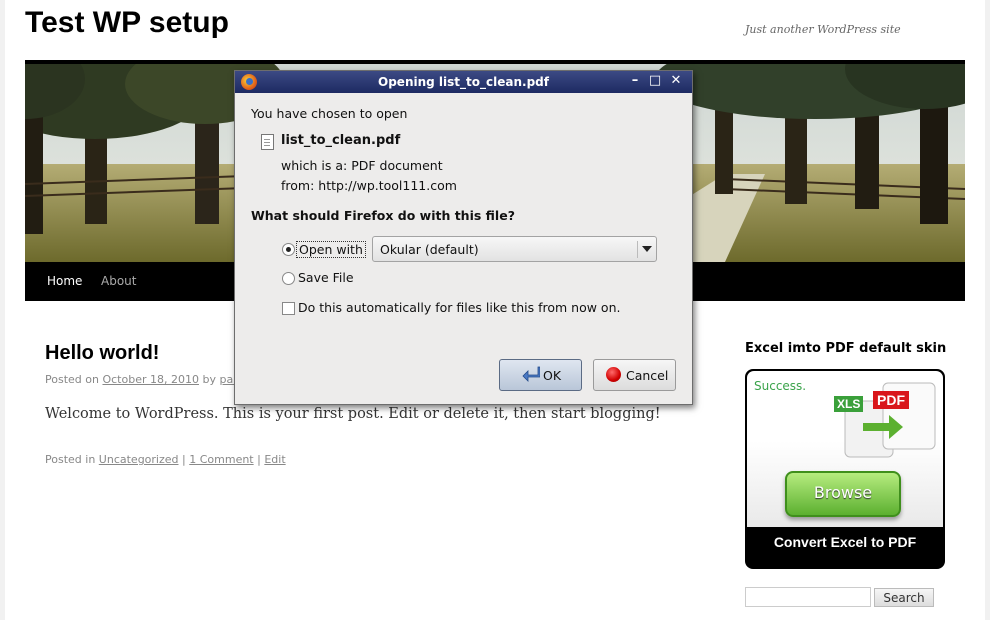  What do you see at coordinates (387, 185) in the screenshot?
I see `file-source-value: http://wp.tool111.com` at bounding box center [387, 185].